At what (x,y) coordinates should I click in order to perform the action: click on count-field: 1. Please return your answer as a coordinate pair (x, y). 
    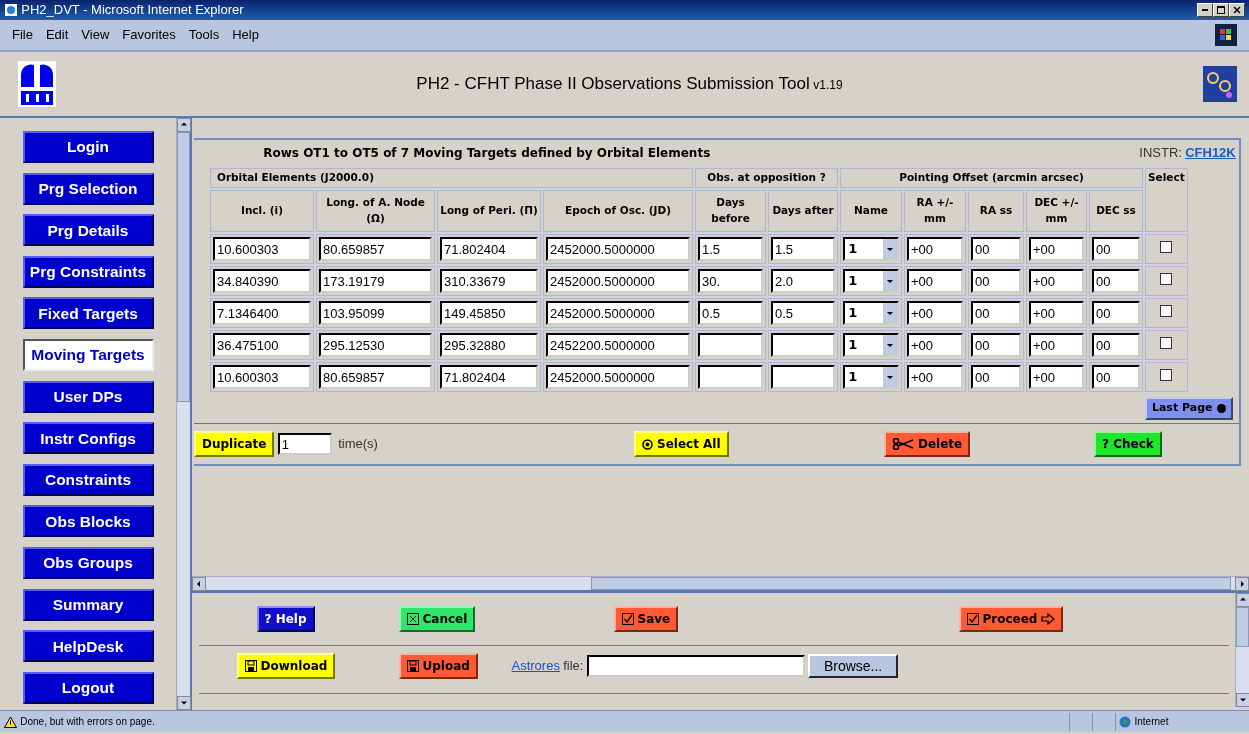
    Looking at the image, I should click on (304, 444).